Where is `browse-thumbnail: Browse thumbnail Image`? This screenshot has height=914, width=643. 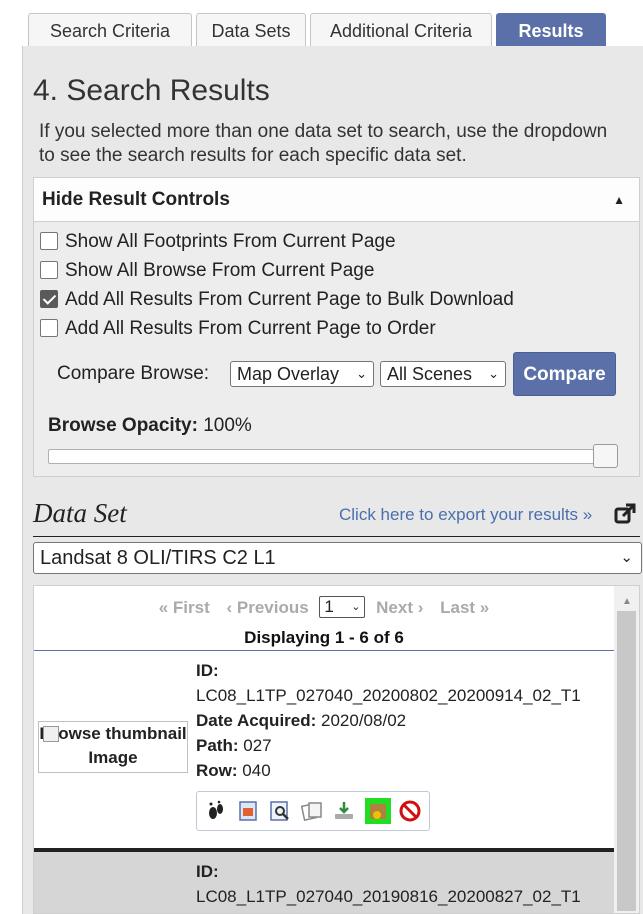
browse-thumbnail: Browse thumbnail Image is located at coordinates (113, 747).